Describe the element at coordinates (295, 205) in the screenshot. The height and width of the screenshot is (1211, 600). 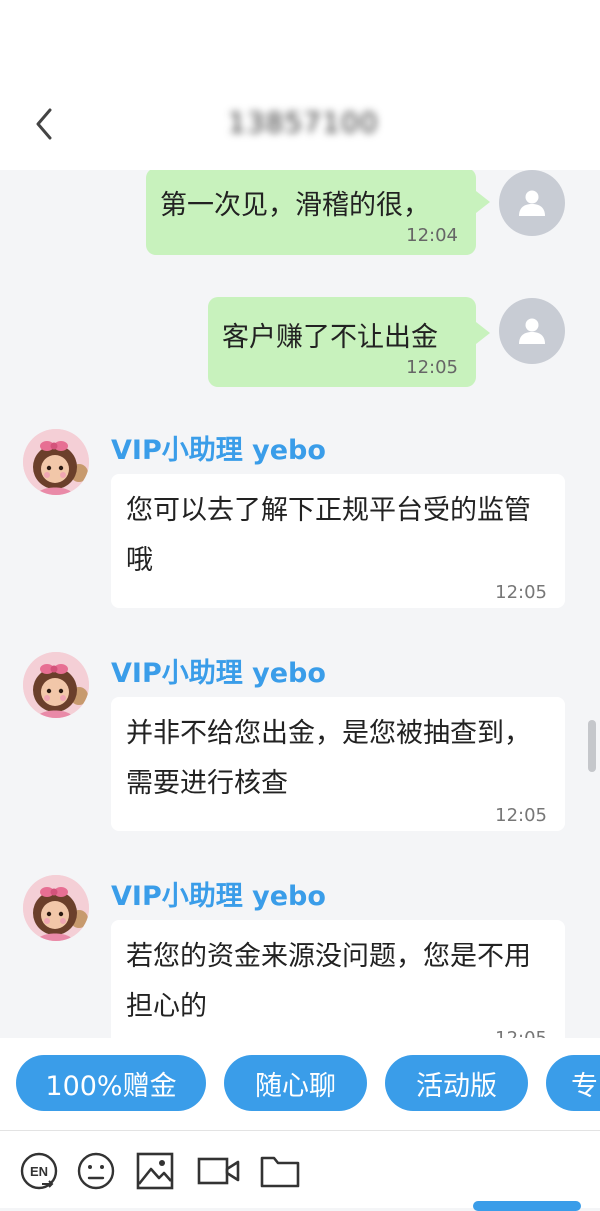
I see `message-text: 第一次见，滑稽的很，` at that location.